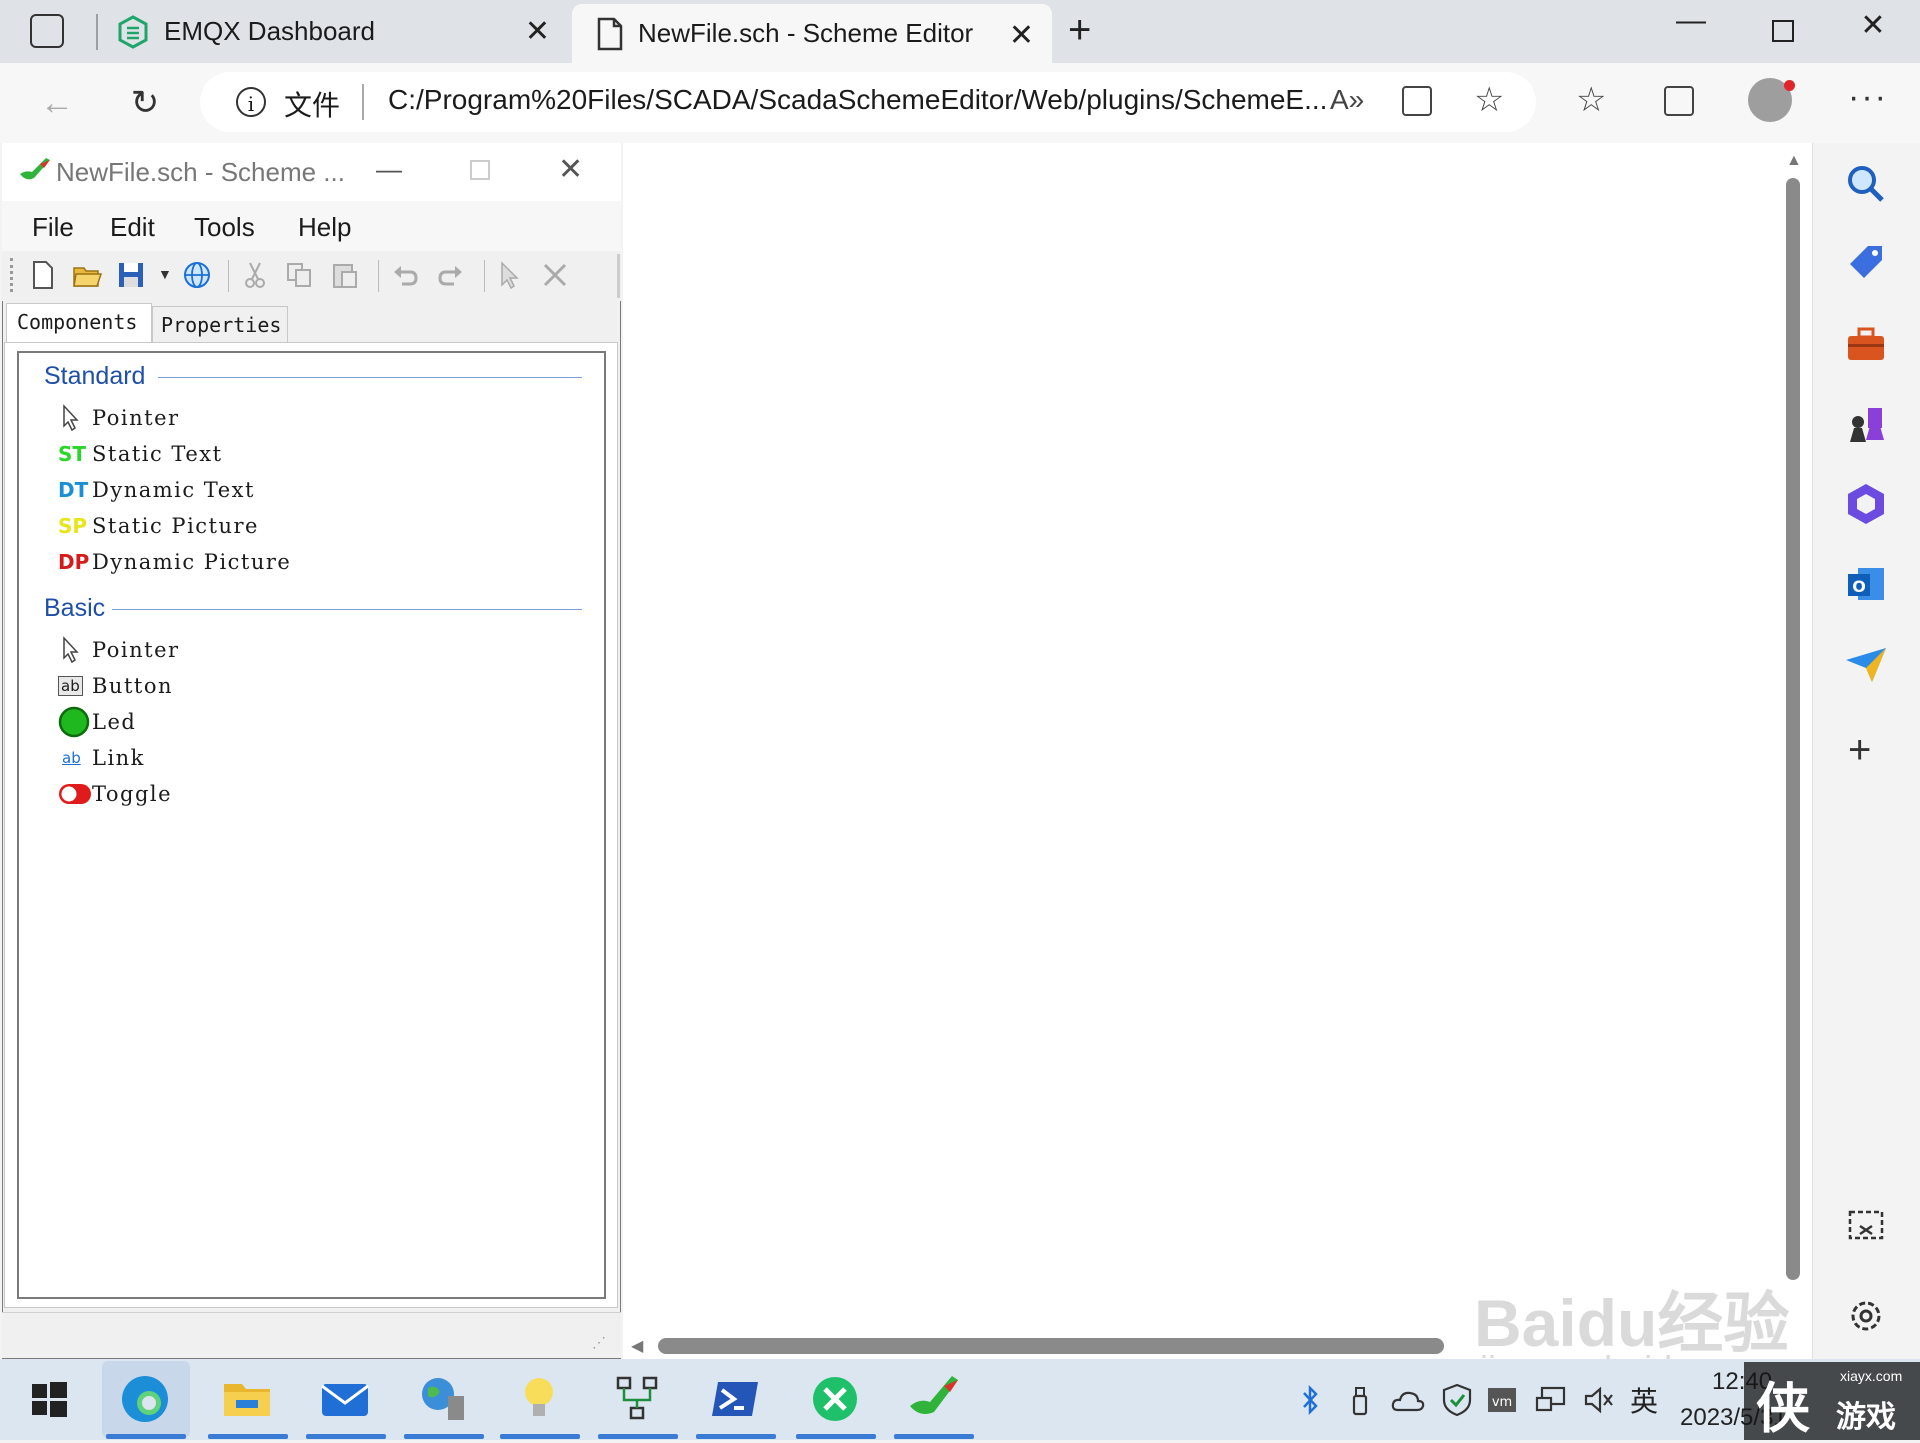 This screenshot has width=1920, height=1443. What do you see at coordinates (1789, 85) in the screenshot?
I see `notification-dot` at bounding box center [1789, 85].